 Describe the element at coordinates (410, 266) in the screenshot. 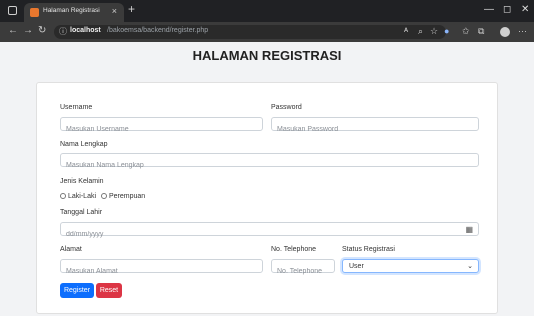

I see `status-select: User ⌄` at that location.